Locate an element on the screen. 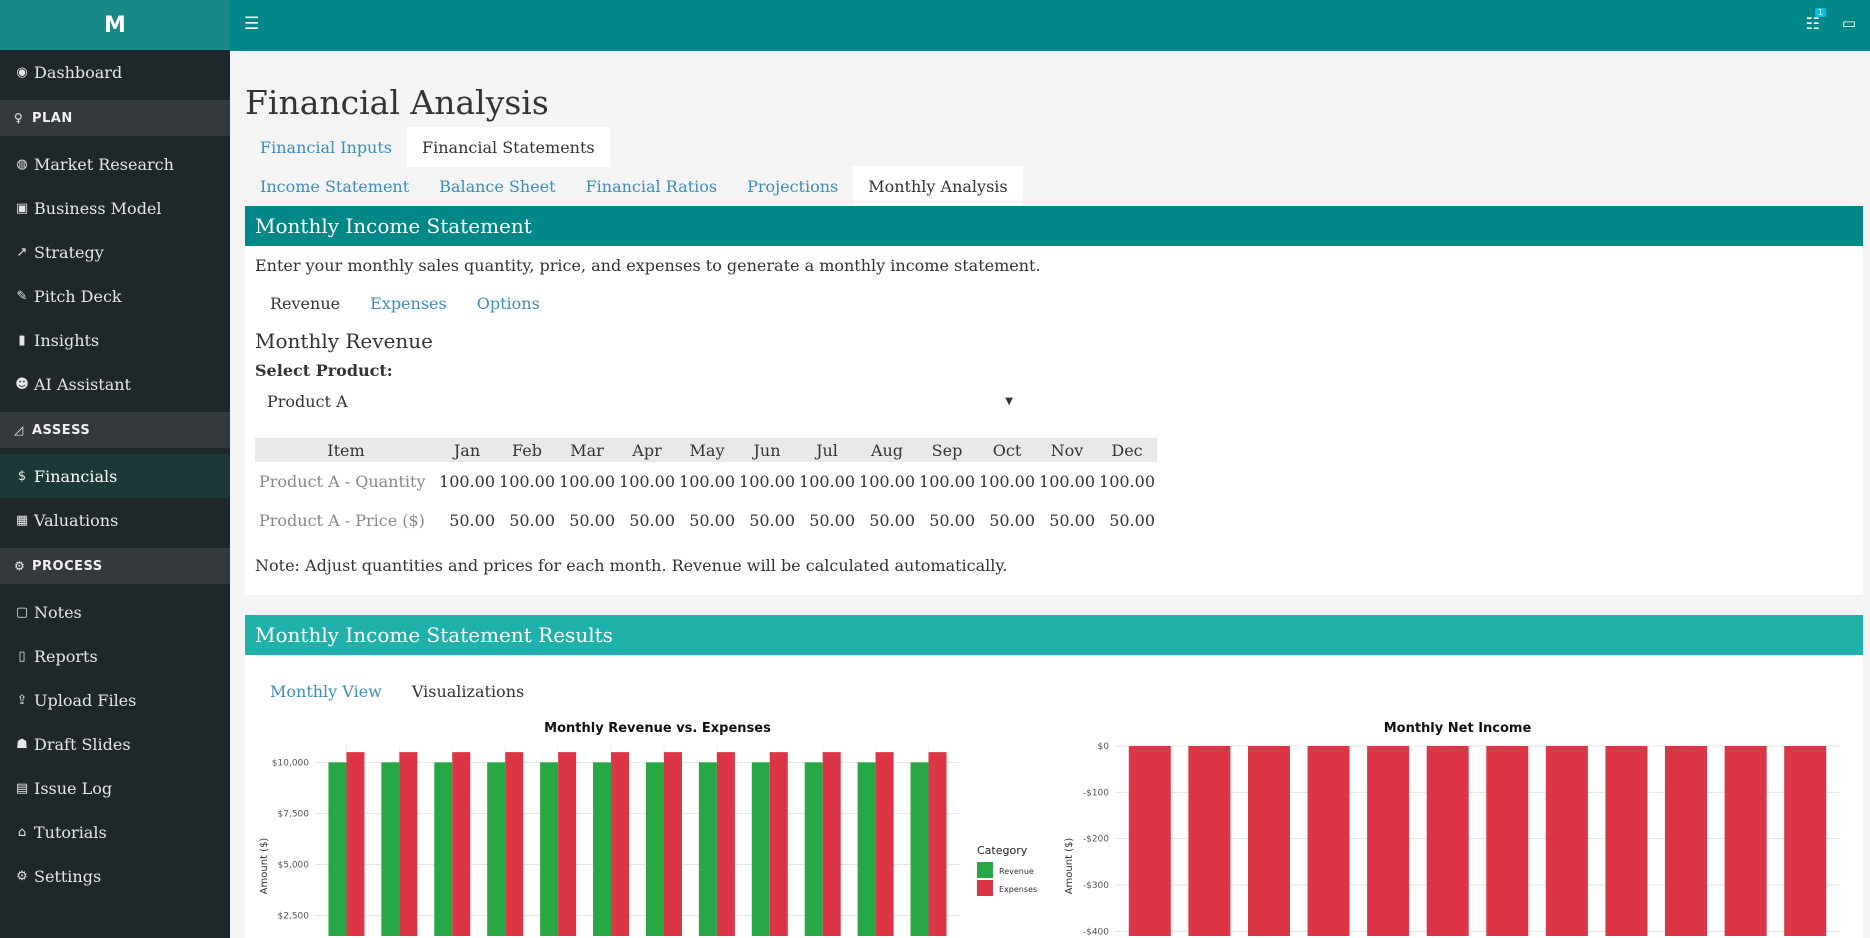 The height and width of the screenshot is (938, 1870). legend-label: Expenses is located at coordinates (1018, 889).